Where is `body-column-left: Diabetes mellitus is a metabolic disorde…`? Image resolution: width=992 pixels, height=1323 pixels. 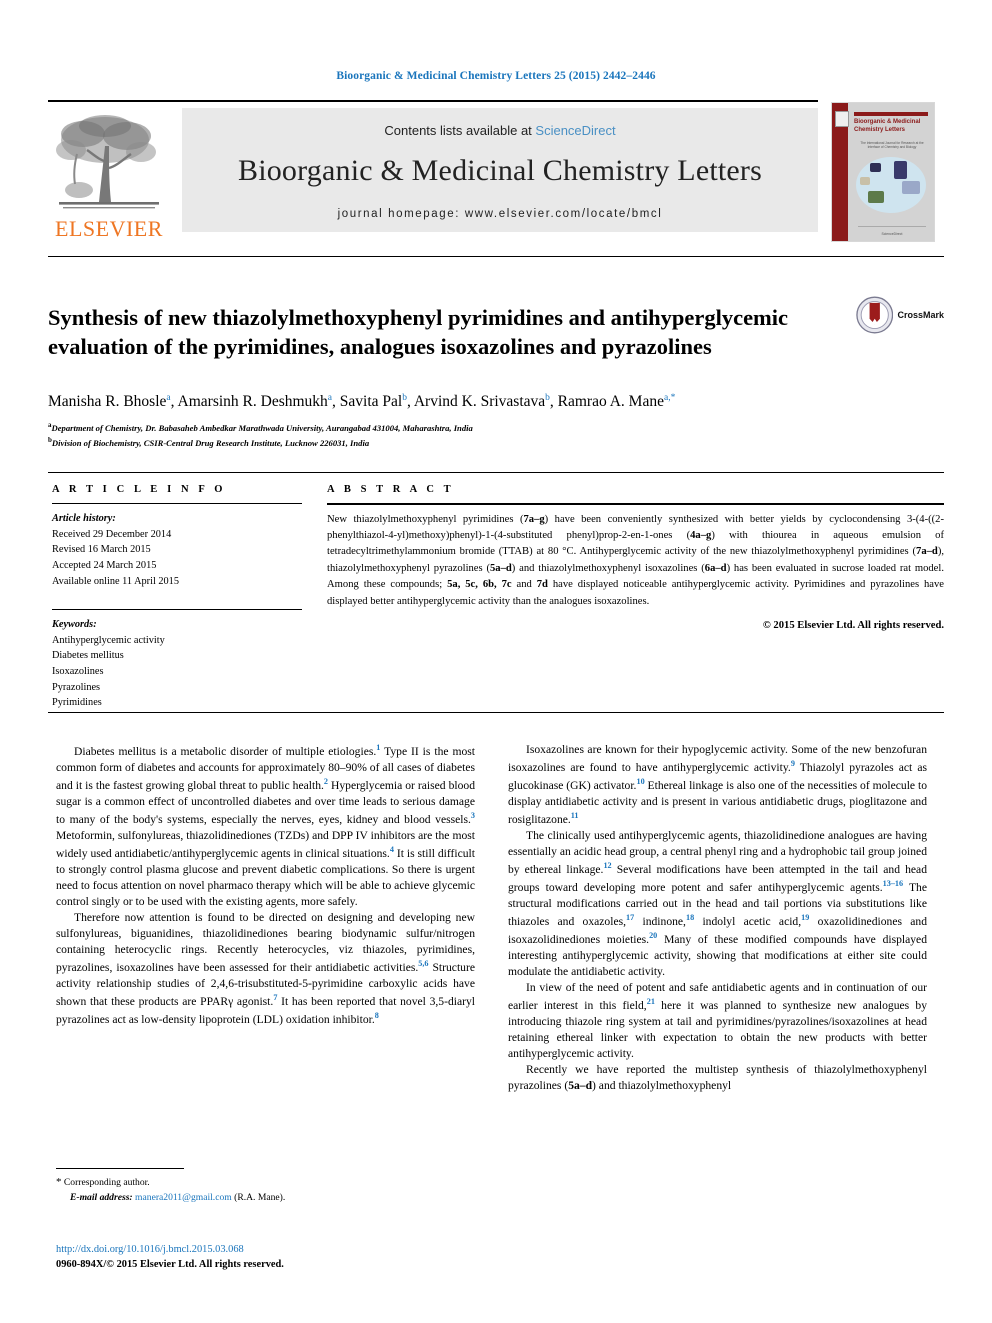
body-column-left: Diabetes mellitus is a metabolic disorde… is located at coordinates (265, 885).